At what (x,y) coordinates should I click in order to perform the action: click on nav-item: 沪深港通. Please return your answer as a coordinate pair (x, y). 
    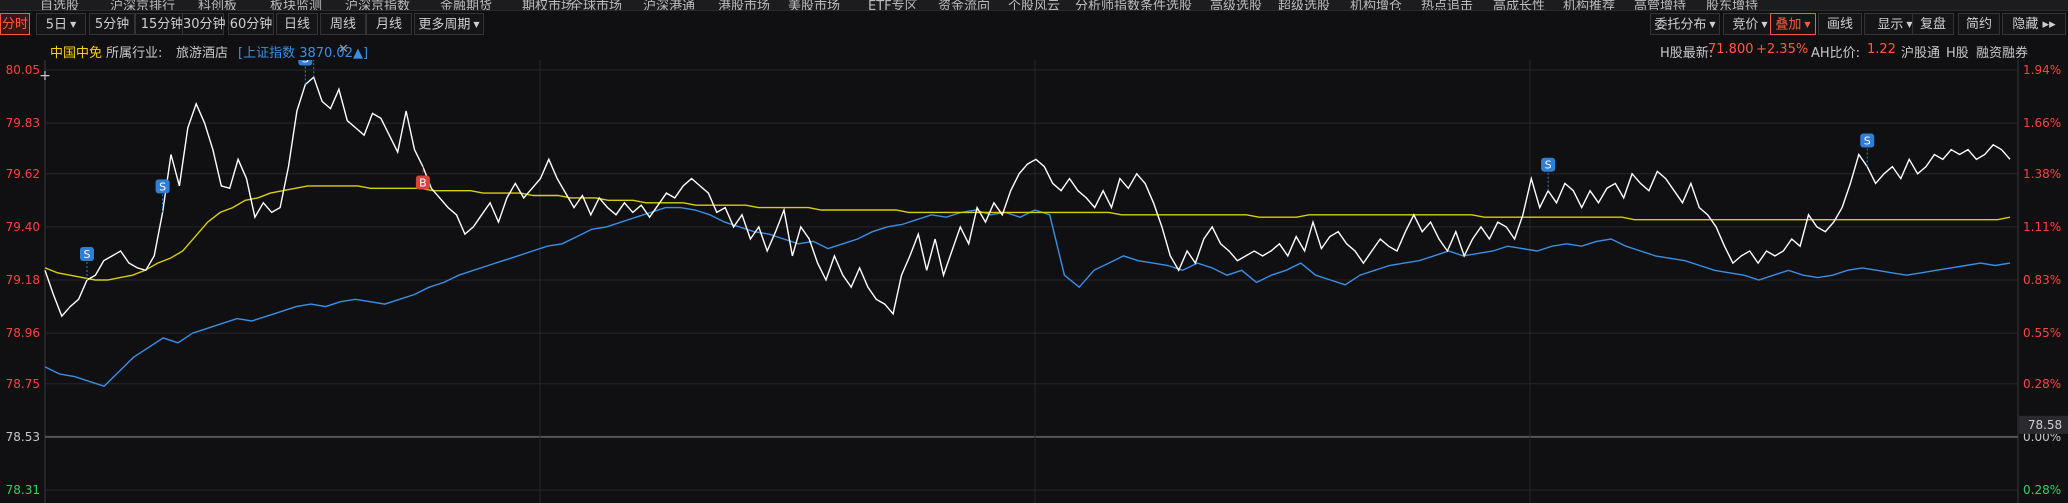
    Looking at the image, I should click on (669, 5).